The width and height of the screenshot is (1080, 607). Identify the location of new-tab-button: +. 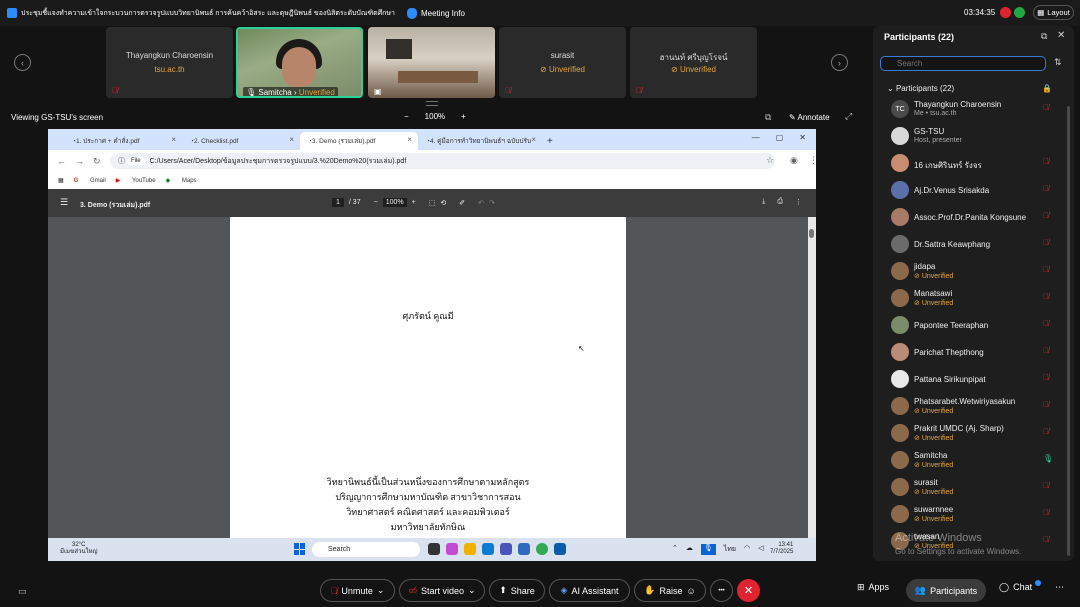
(551, 141).